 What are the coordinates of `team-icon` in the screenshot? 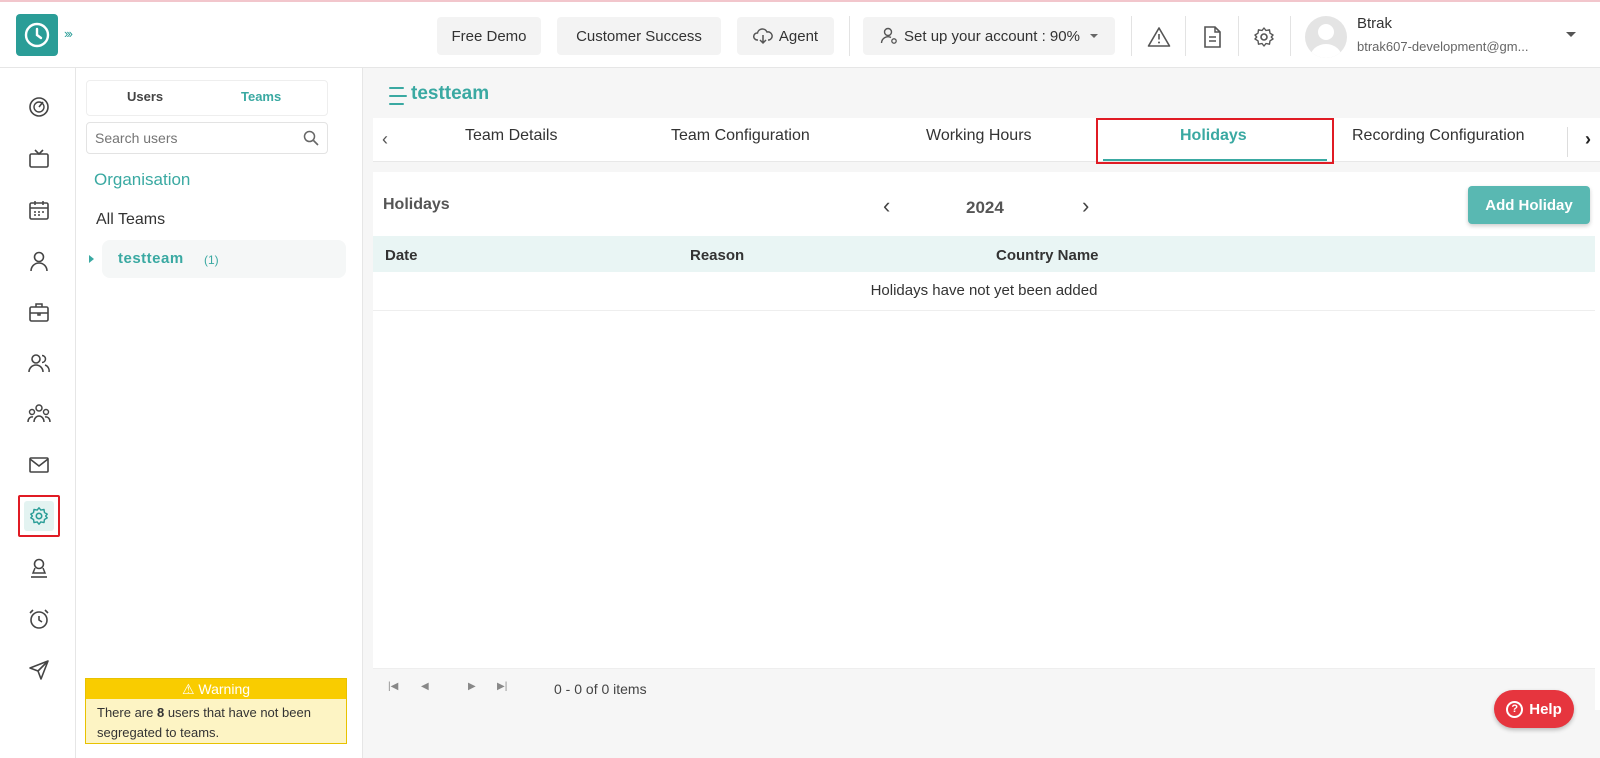 It's located at (39, 413).